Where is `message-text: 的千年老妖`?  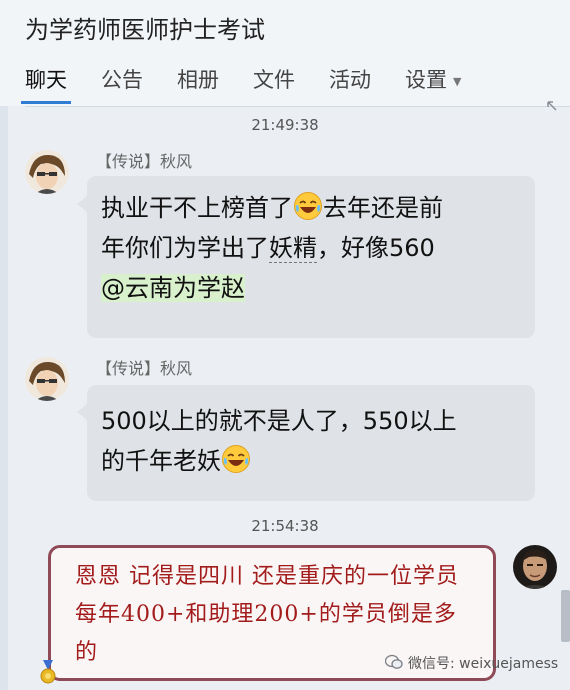
message-text: 的千年老妖 is located at coordinates (161, 461).